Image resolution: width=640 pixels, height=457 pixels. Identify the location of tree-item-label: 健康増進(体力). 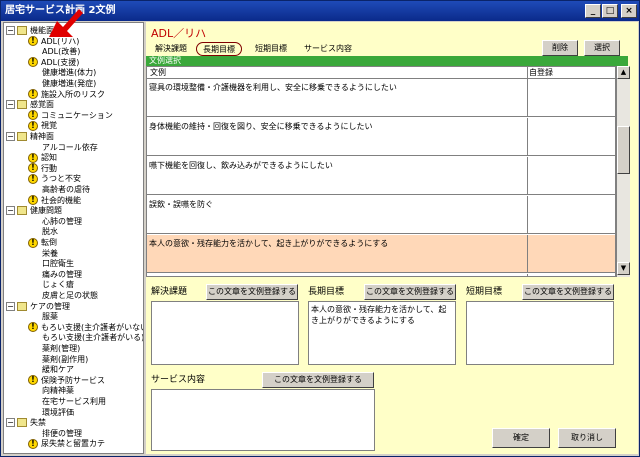
(69, 73).